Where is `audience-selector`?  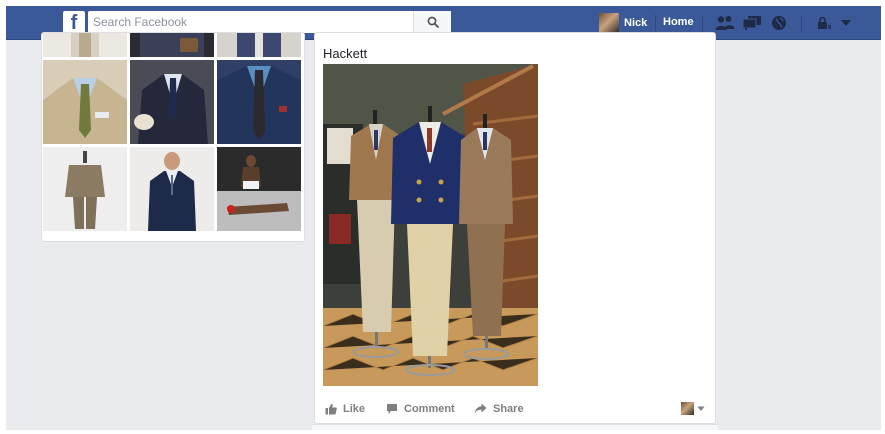
audience-selector is located at coordinates (693, 408).